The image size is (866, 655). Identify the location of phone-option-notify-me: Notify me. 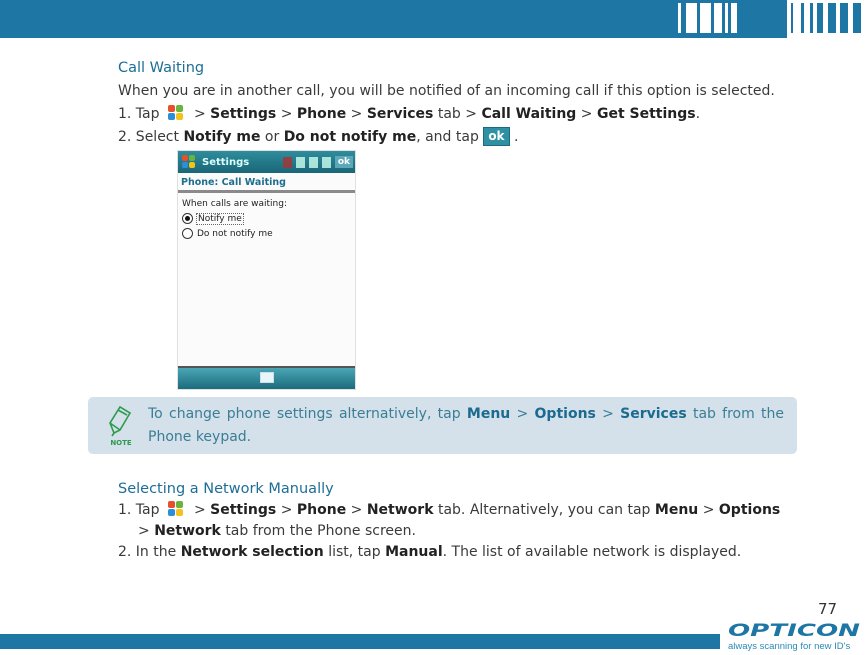
(266, 218).